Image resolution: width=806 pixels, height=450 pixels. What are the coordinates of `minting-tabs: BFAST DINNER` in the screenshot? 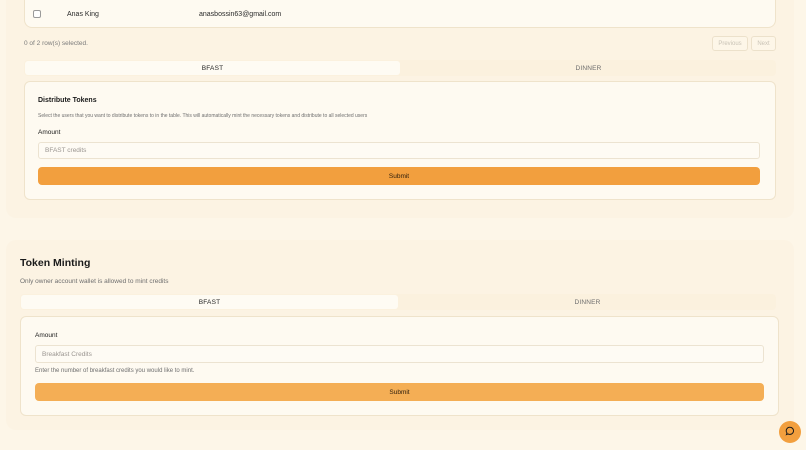 It's located at (398, 302).